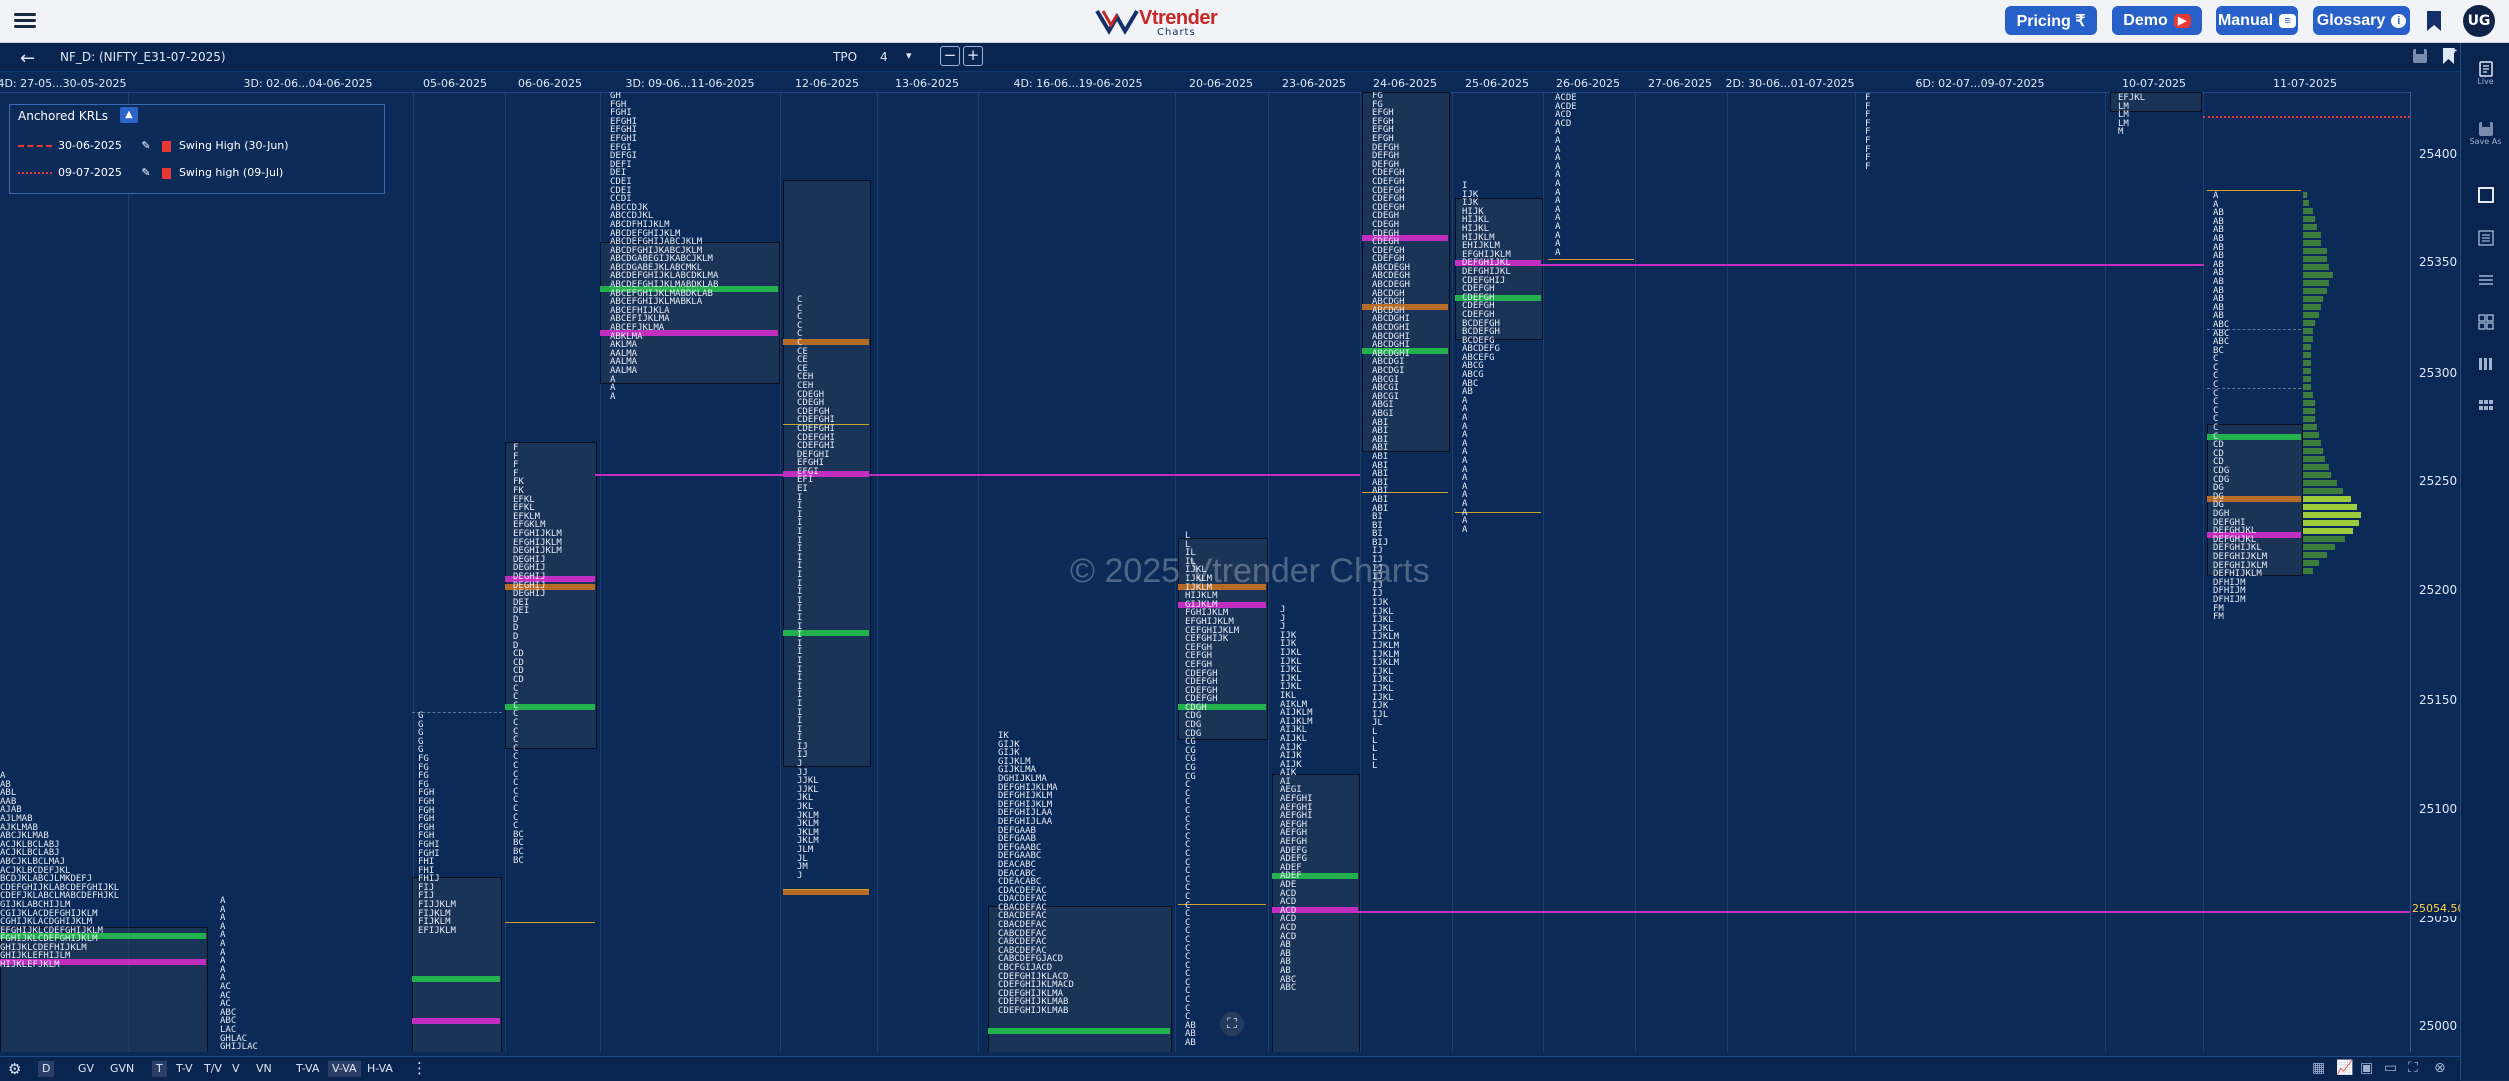  What do you see at coordinates (2051, 20) in the screenshot?
I see `pricing-button: Pricing ₹` at bounding box center [2051, 20].